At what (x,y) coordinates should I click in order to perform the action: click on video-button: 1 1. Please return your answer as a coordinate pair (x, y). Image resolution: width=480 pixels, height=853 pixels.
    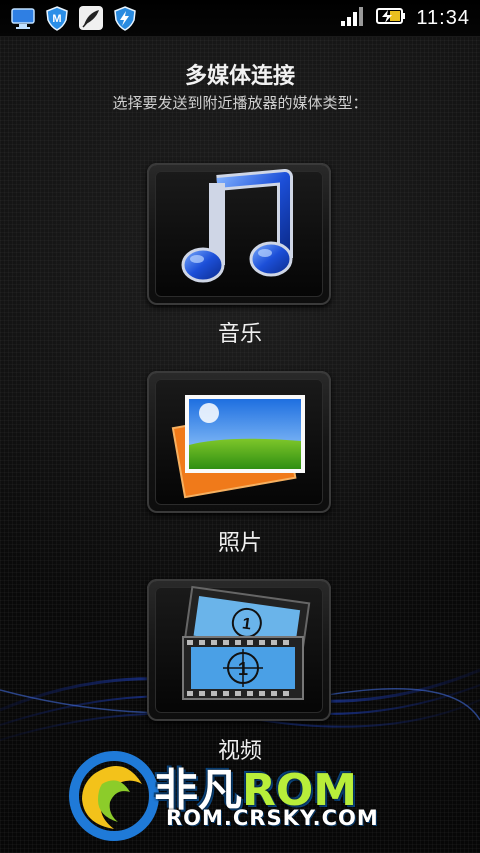
    Looking at the image, I should click on (239, 650).